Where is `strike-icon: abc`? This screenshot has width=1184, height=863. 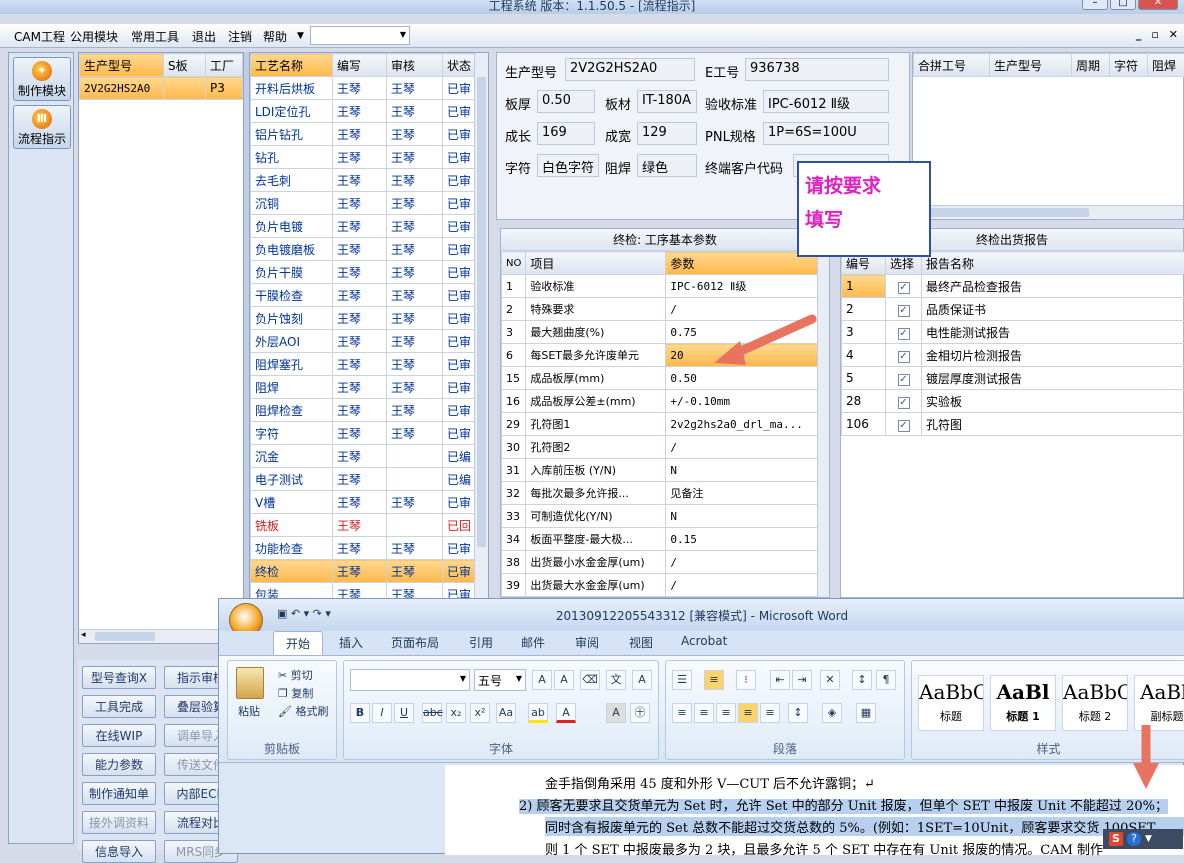
strike-icon: abc is located at coordinates (432, 713).